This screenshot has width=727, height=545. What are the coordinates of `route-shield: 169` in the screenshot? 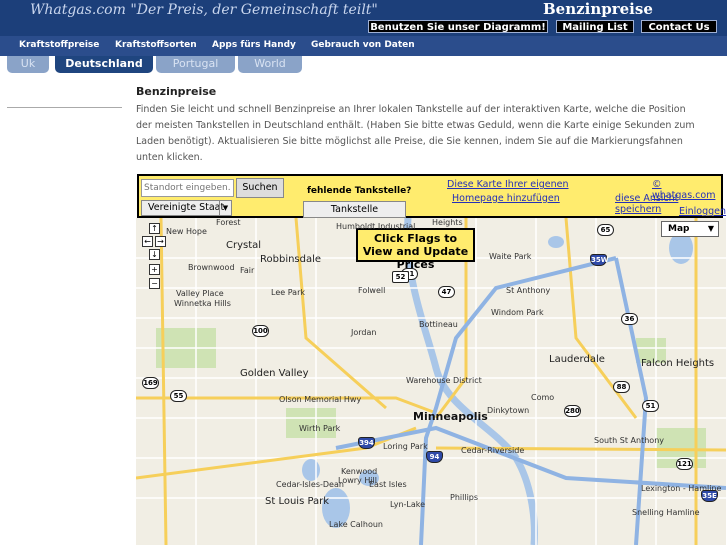 It's located at (150, 383).